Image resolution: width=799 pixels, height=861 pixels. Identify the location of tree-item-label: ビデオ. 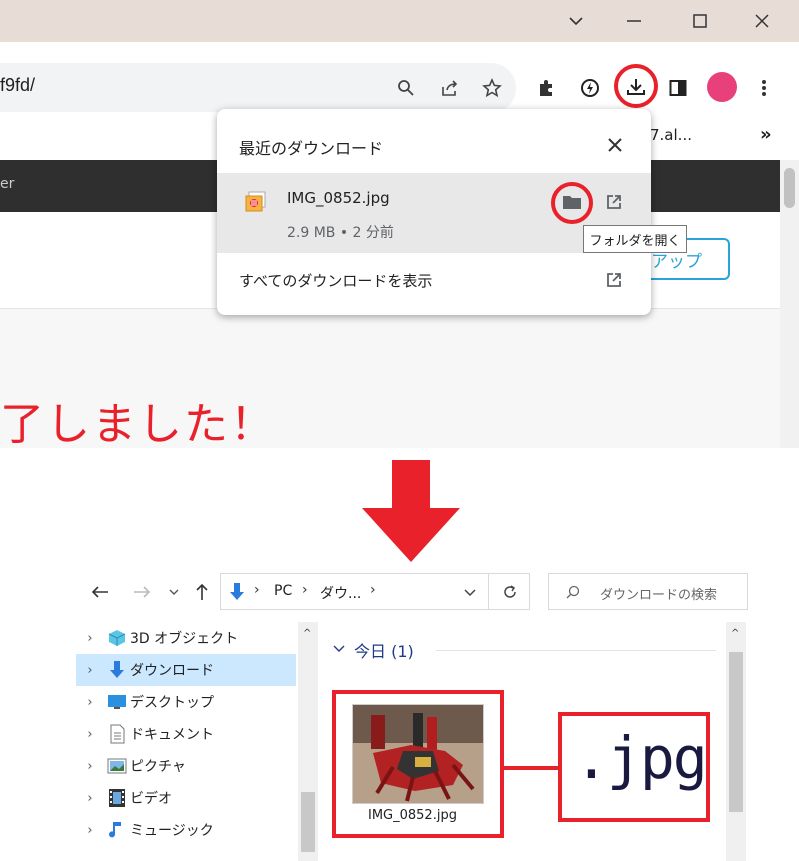
(151, 799).